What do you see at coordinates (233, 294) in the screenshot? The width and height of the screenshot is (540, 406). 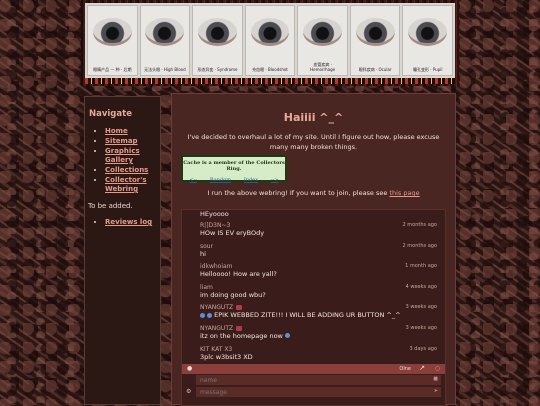 I see `message-text: im doing good wbu?` at bounding box center [233, 294].